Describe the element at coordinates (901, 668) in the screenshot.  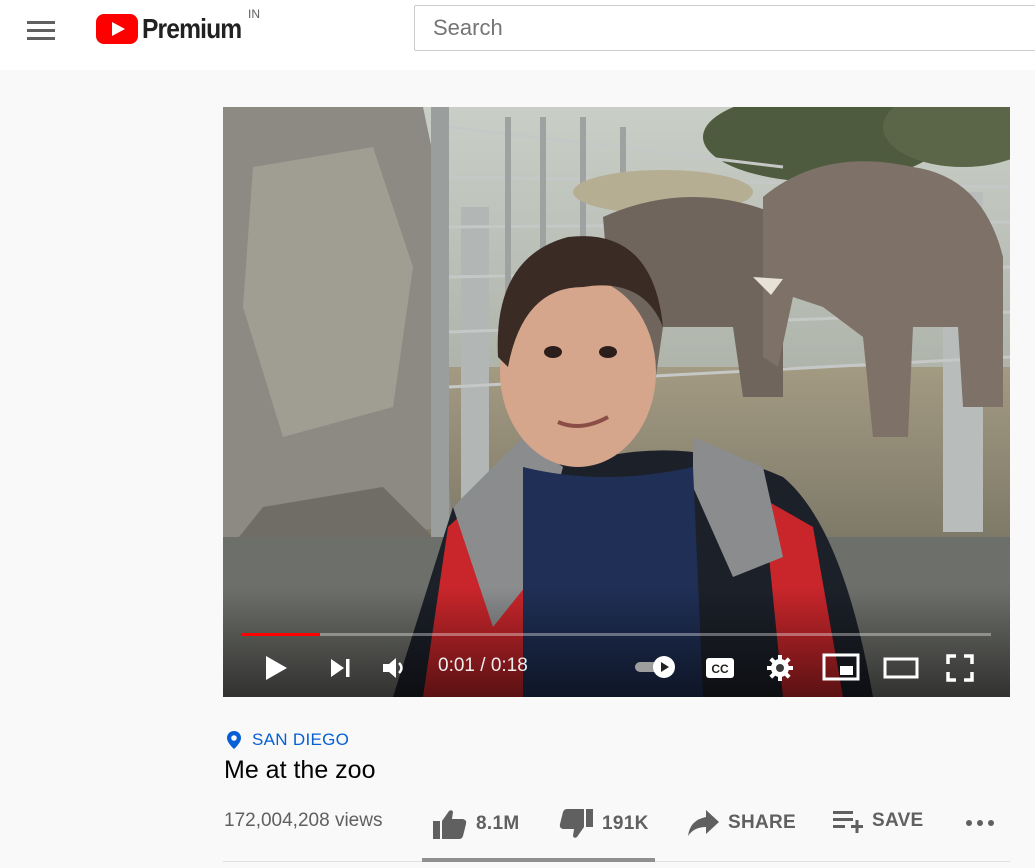
I see `theater-mode-icon` at that location.